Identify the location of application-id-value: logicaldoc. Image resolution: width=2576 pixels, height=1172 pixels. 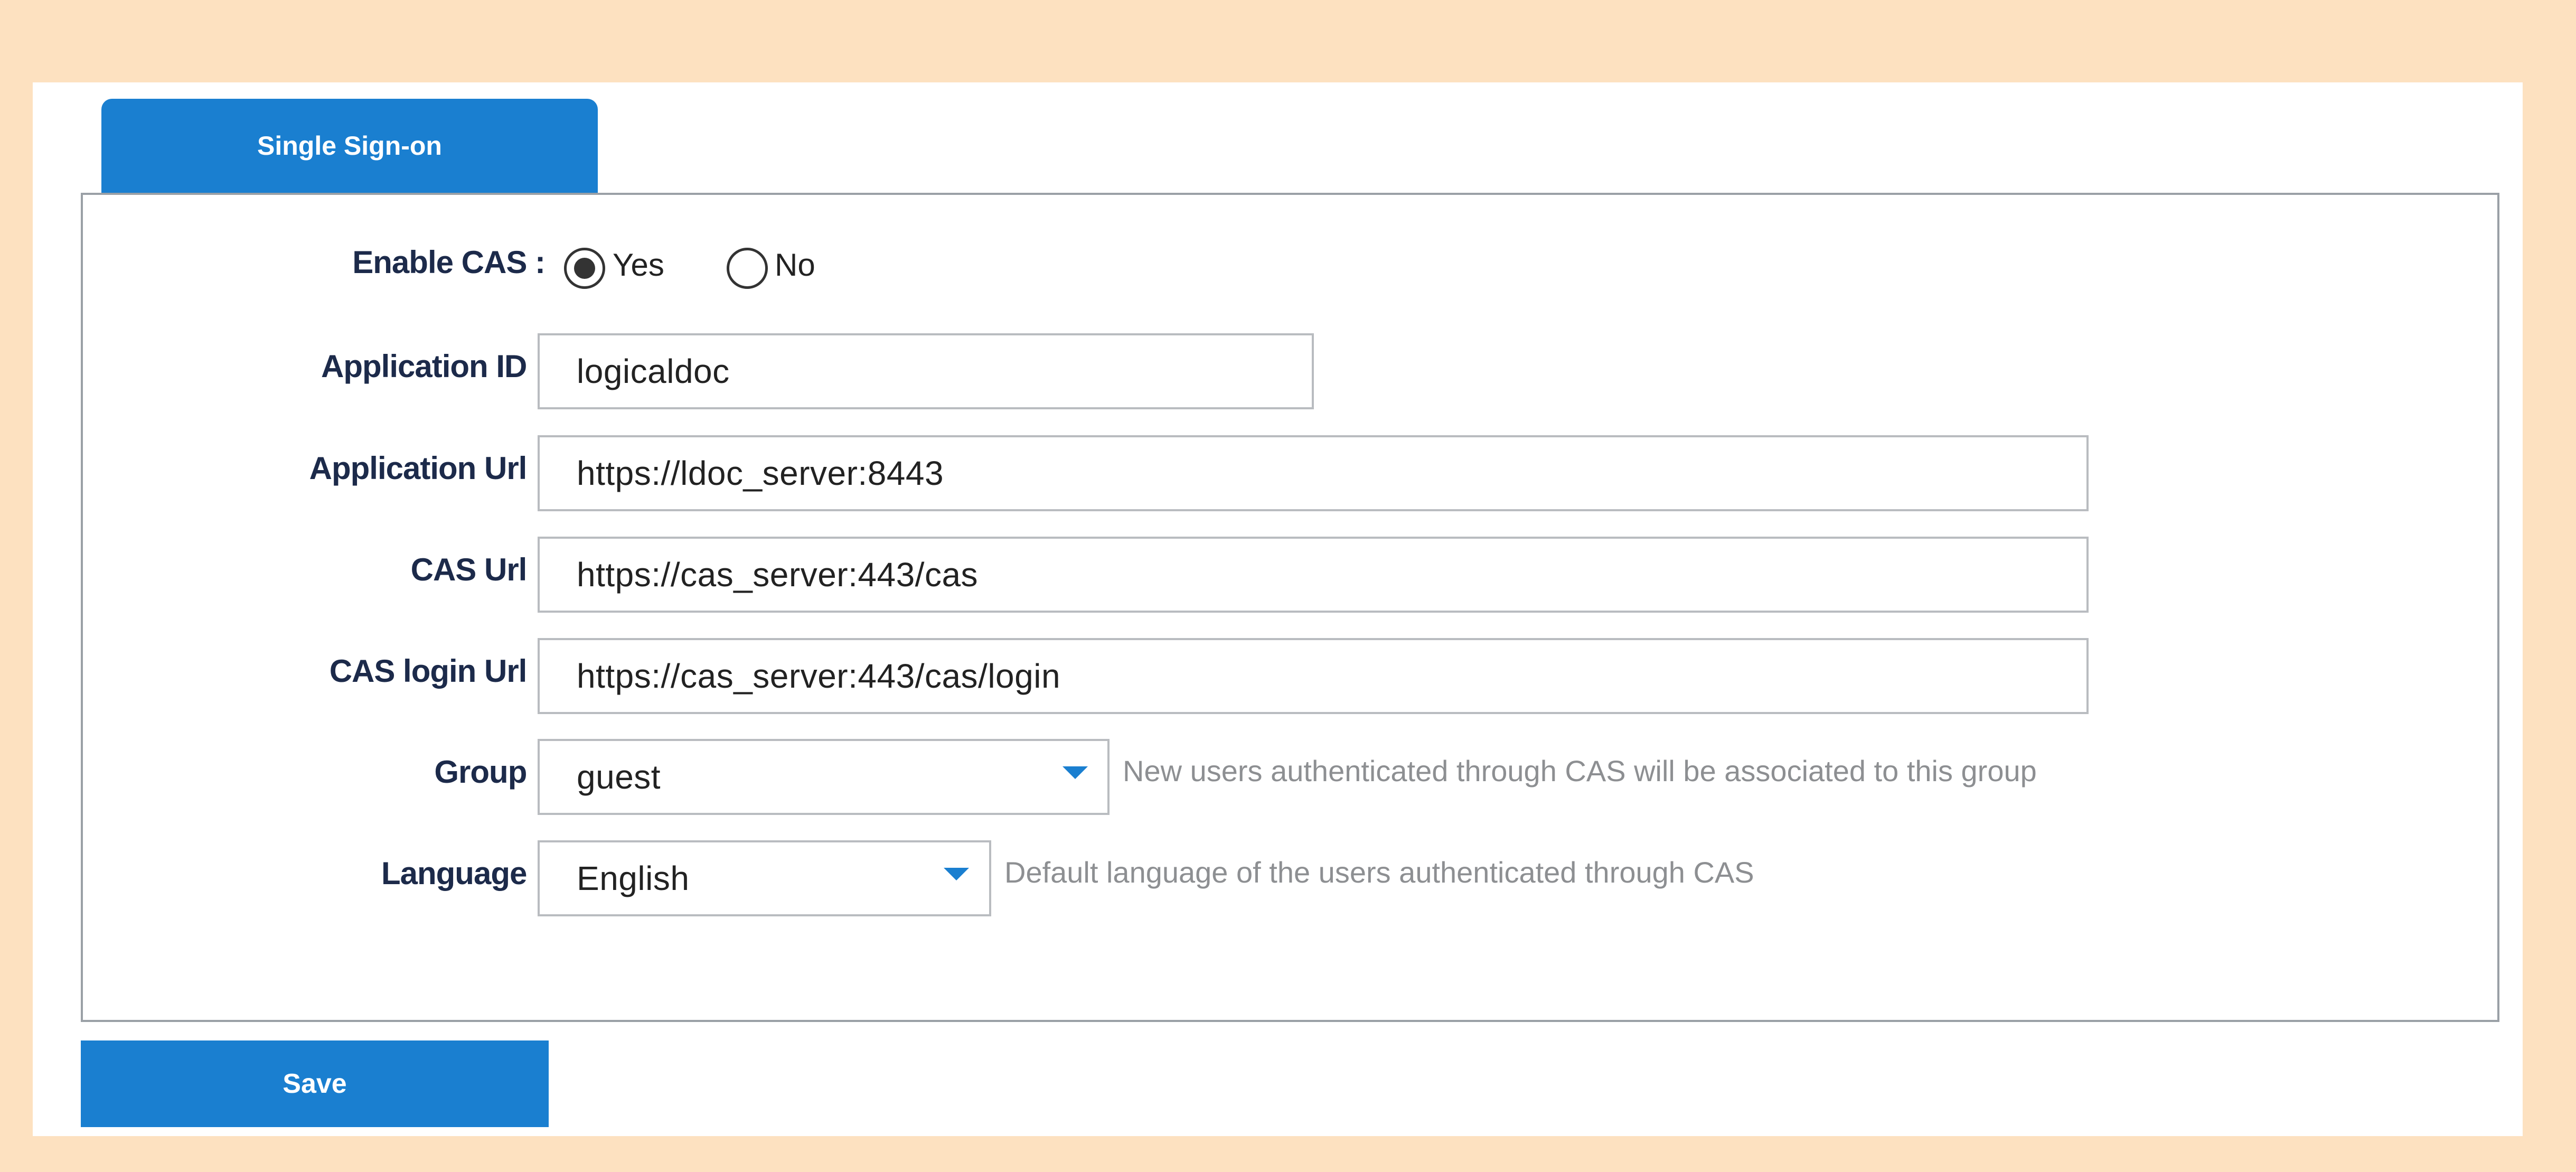
(653, 371).